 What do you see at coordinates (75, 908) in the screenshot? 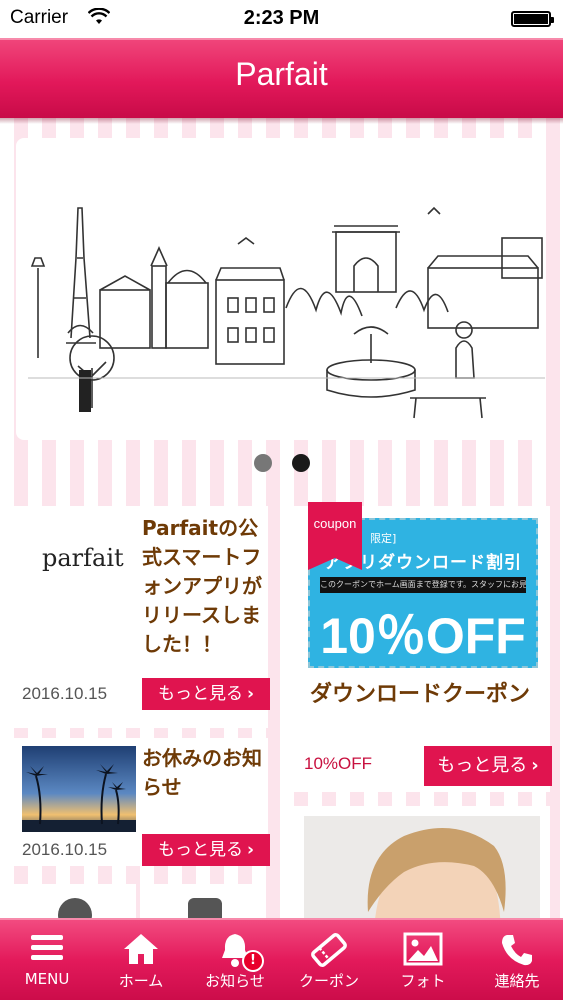
I see `globe-icon` at bounding box center [75, 908].